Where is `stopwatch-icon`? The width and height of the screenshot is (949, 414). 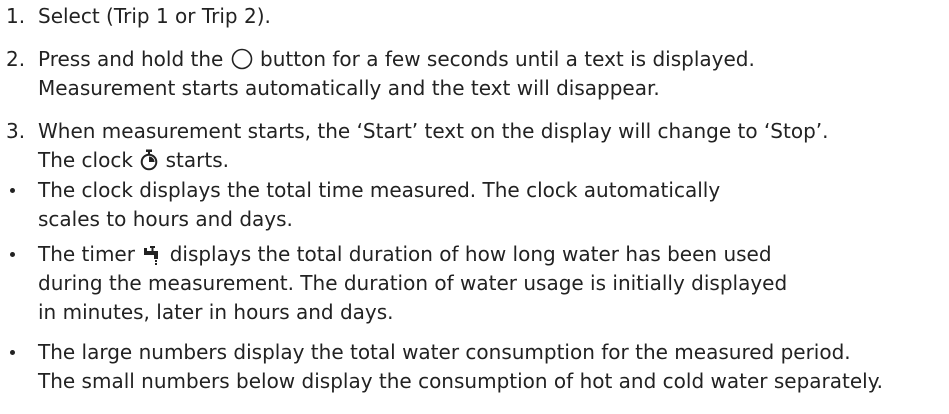
stopwatch-icon is located at coordinates (149, 164).